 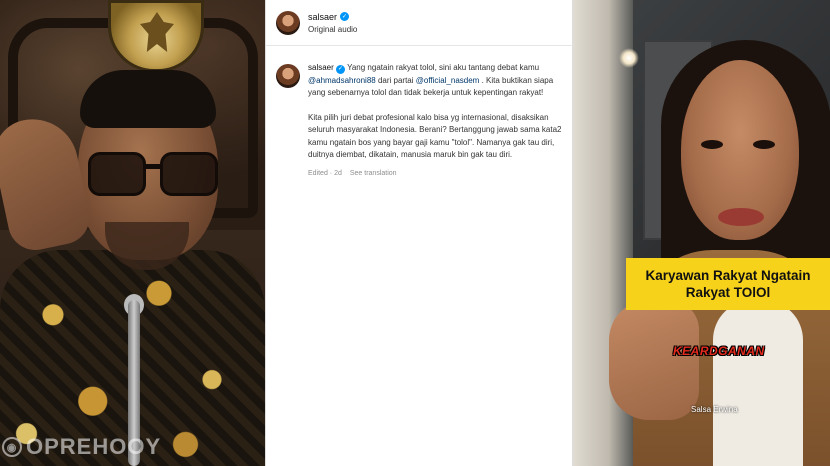 I want to click on caption-text-2: dari partai, so click(x=395, y=80).